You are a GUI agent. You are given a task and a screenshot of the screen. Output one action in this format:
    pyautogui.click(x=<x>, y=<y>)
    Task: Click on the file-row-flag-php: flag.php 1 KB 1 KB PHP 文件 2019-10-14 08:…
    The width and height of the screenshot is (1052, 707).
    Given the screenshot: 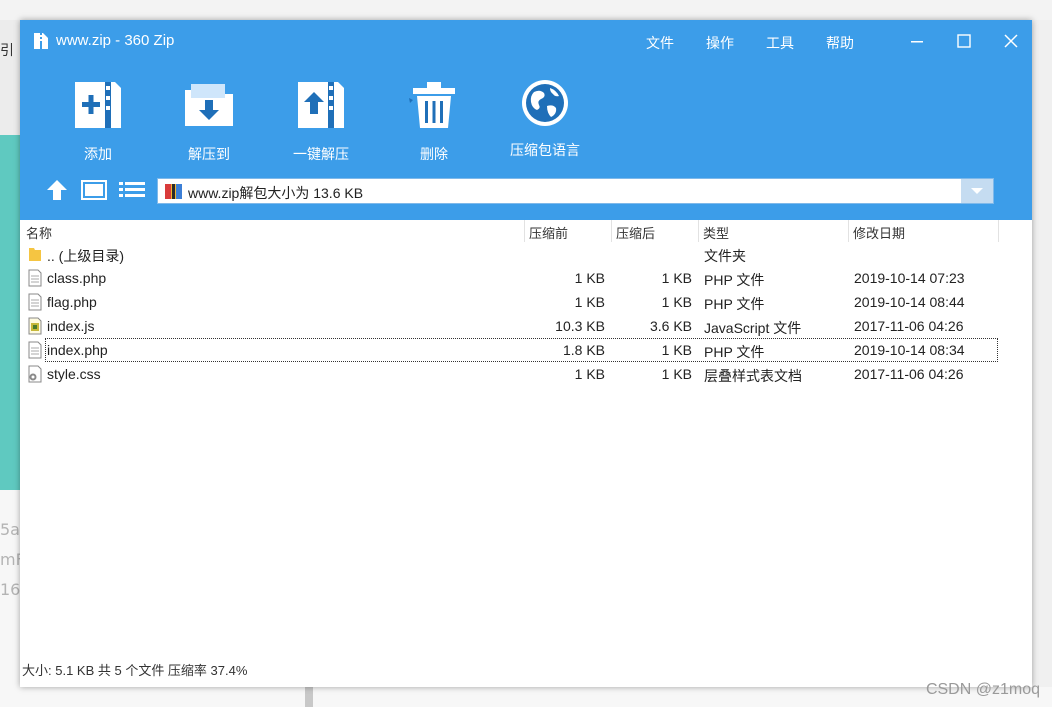 What is the action you would take?
    pyautogui.click(x=526, y=302)
    